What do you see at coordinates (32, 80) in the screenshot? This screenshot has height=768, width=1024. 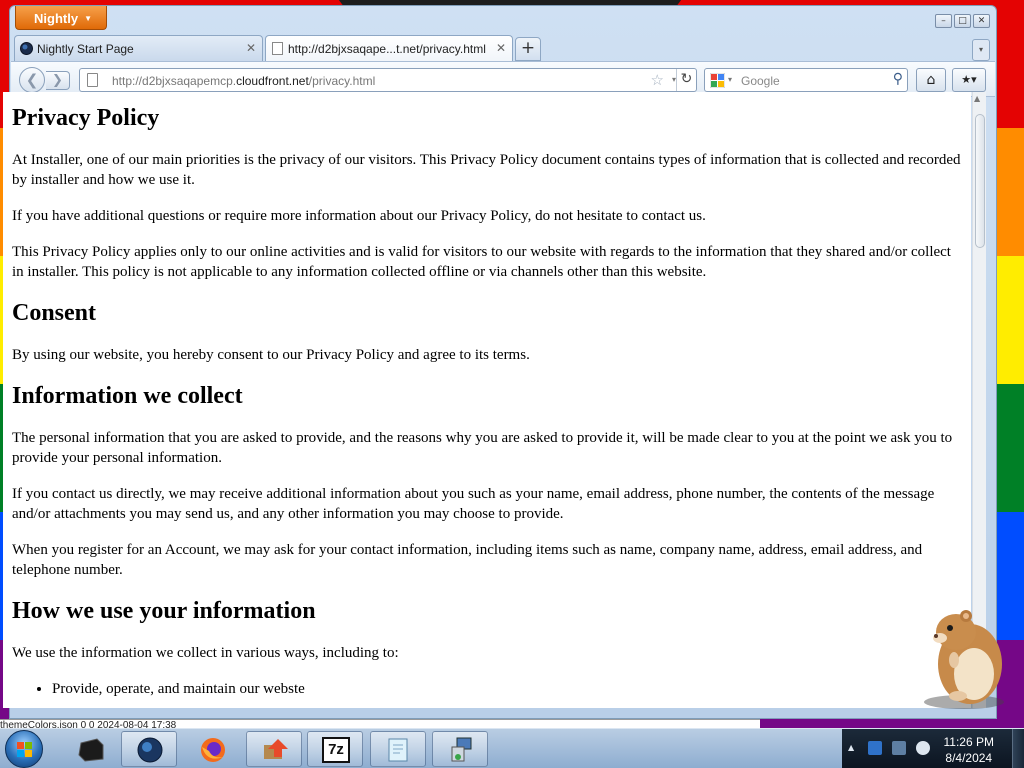 I see `back-button: ❮` at bounding box center [32, 80].